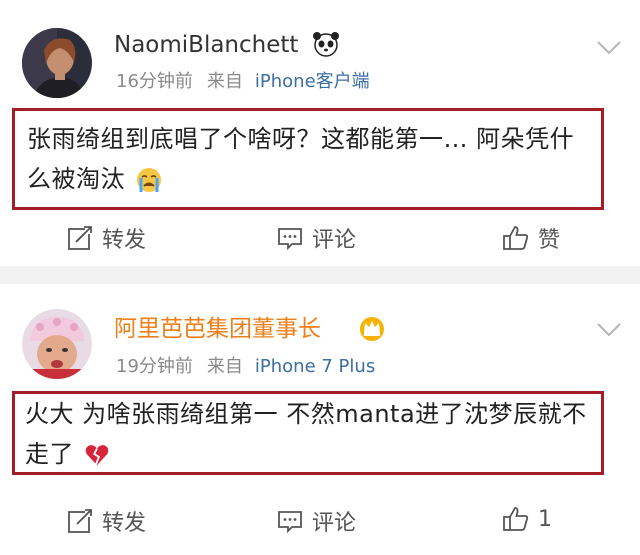 The width and height of the screenshot is (640, 555). Describe the element at coordinates (245, 367) in the screenshot. I see `post-meta: 19分钟前 来自 iPhone 7 Plus` at that location.